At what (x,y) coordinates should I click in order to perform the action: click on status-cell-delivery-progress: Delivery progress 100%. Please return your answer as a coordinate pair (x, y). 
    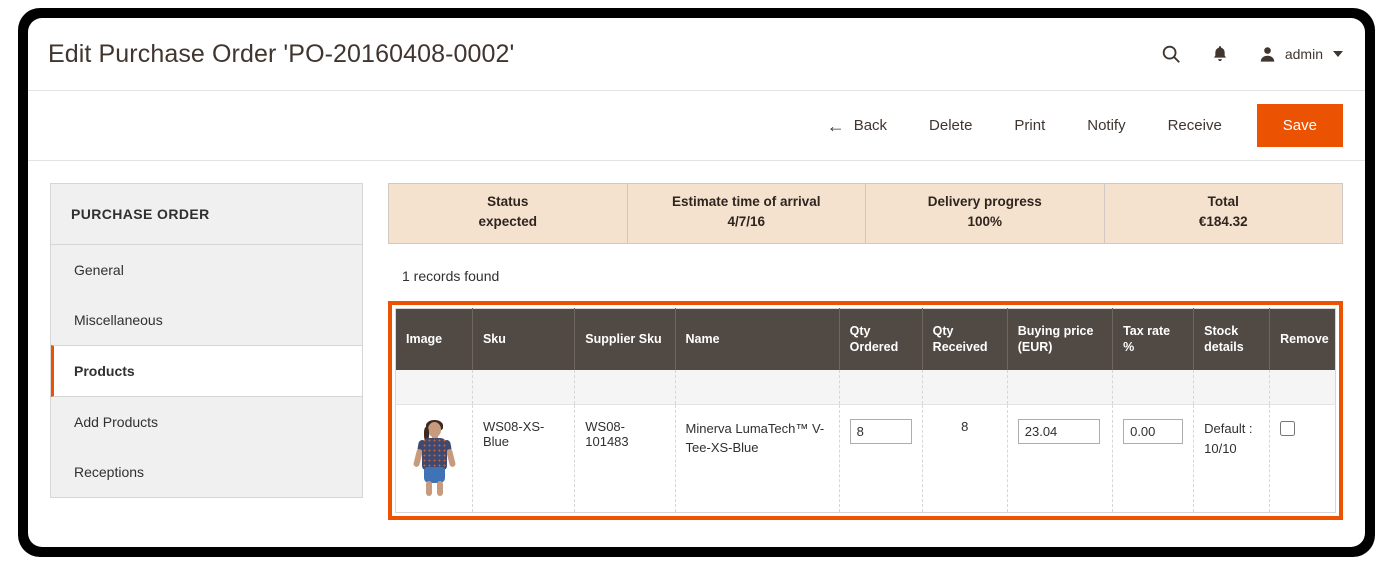
    Looking at the image, I should click on (985, 213).